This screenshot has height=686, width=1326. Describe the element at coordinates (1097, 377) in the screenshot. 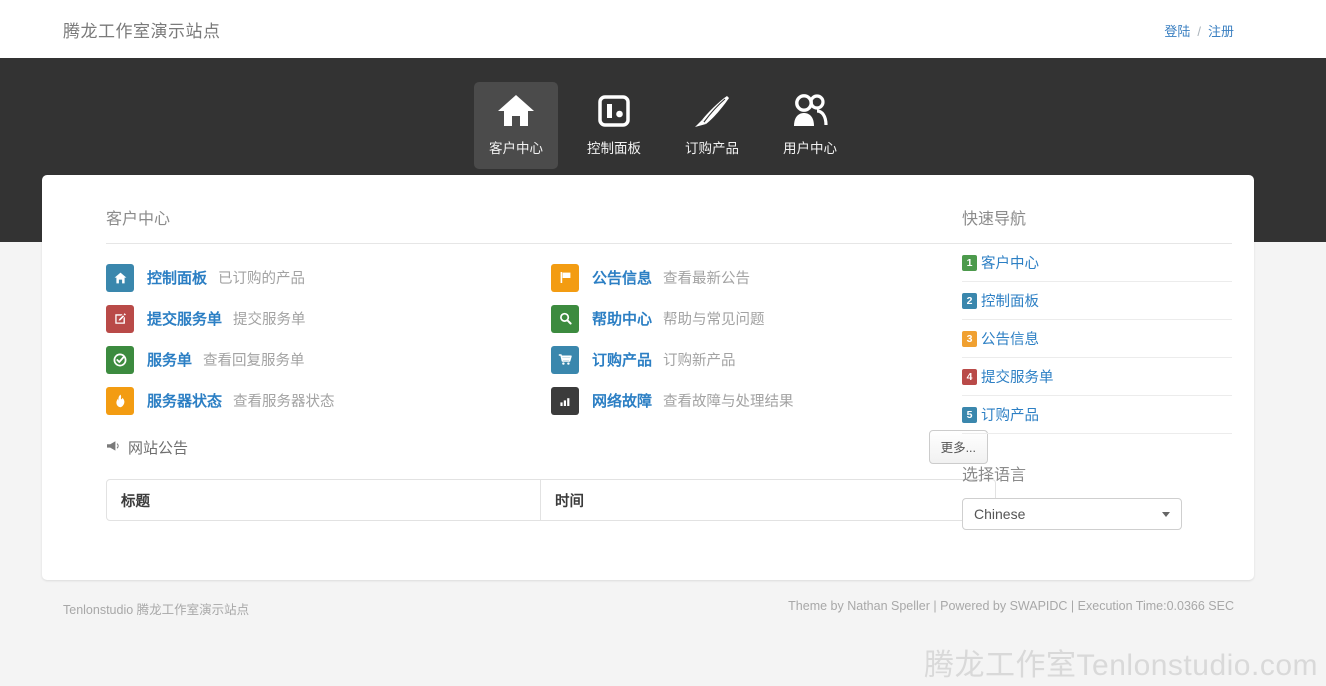

I see `quicknav-item-4: 4 提交服务单` at that location.